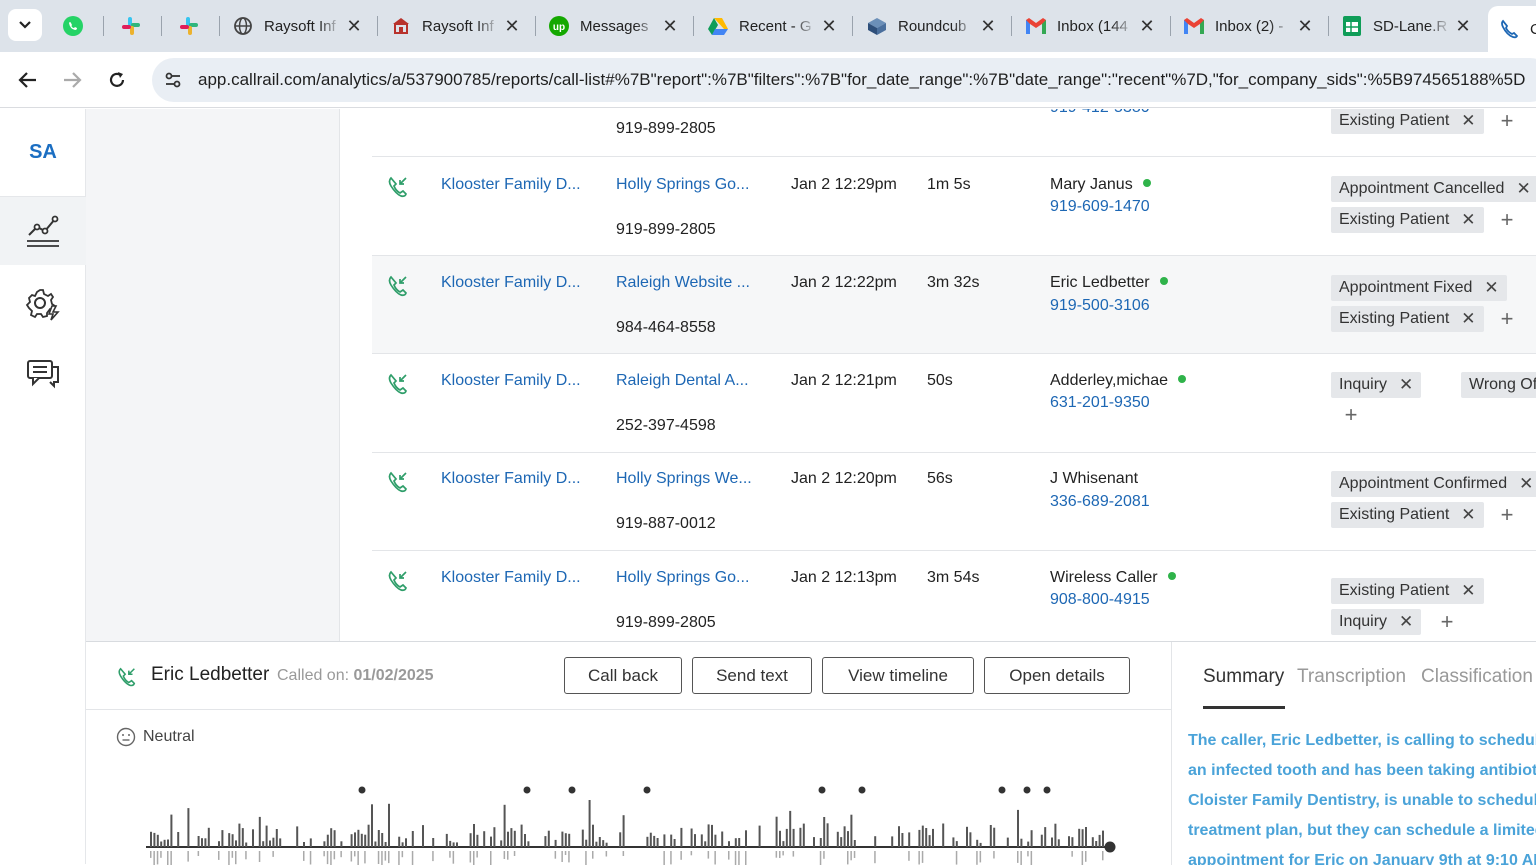 The width and height of the screenshot is (1536, 865). Describe the element at coordinates (1109, 380) in the screenshot. I see `caller-name-text: Adderley,michae` at that location.